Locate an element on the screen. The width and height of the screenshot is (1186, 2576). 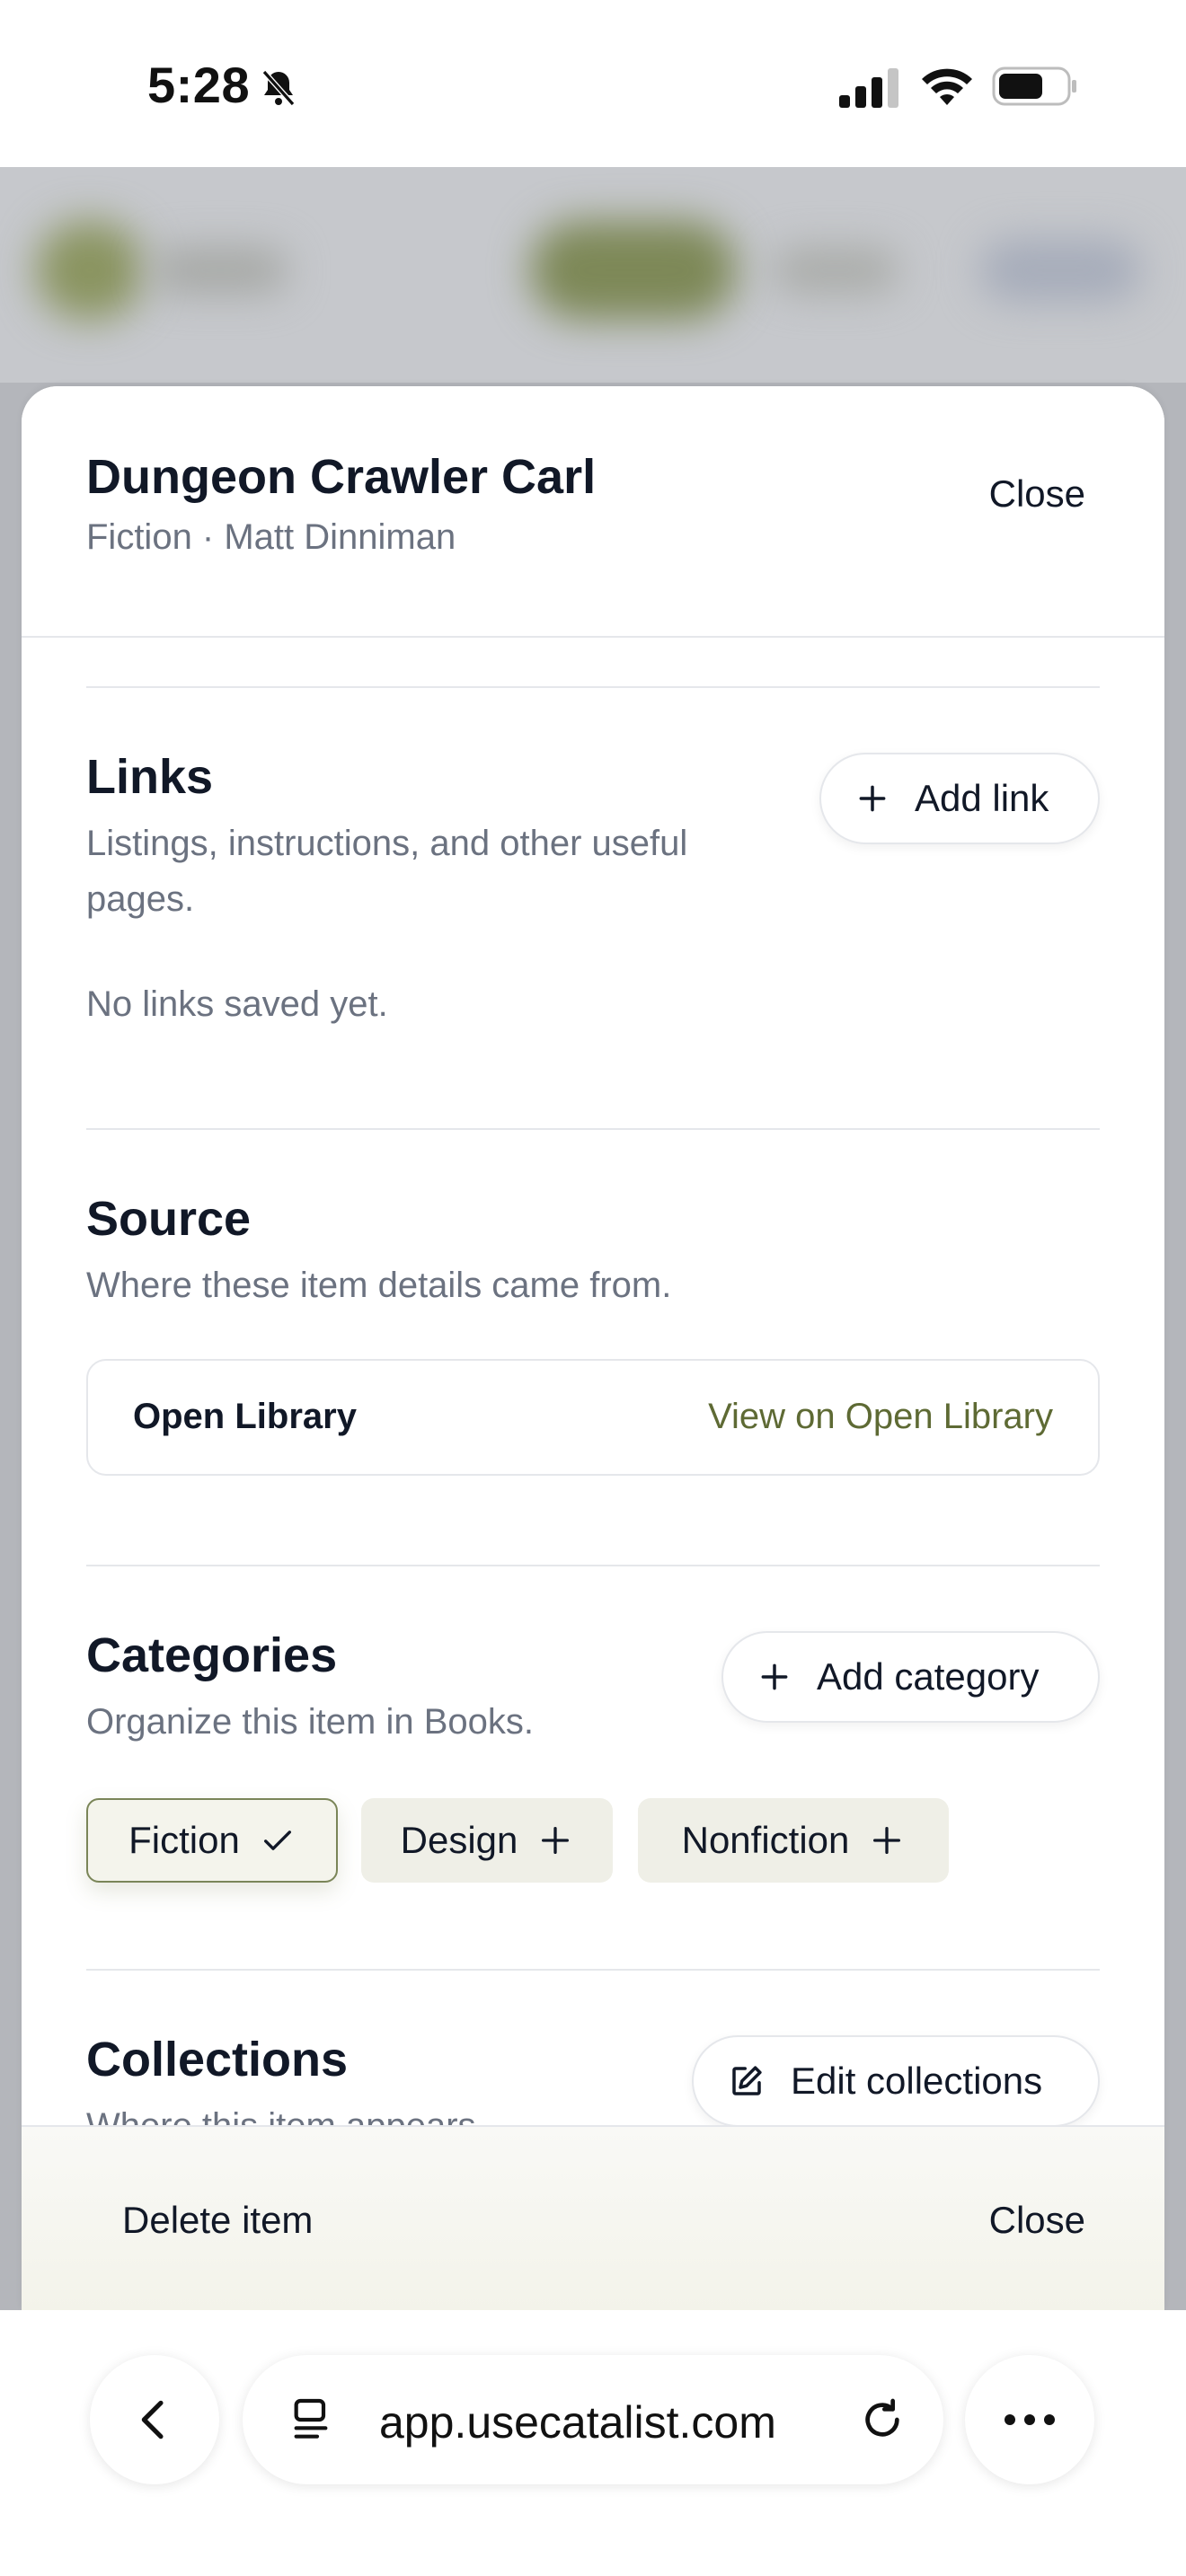
add-link-label: Add link is located at coordinates (982, 798).